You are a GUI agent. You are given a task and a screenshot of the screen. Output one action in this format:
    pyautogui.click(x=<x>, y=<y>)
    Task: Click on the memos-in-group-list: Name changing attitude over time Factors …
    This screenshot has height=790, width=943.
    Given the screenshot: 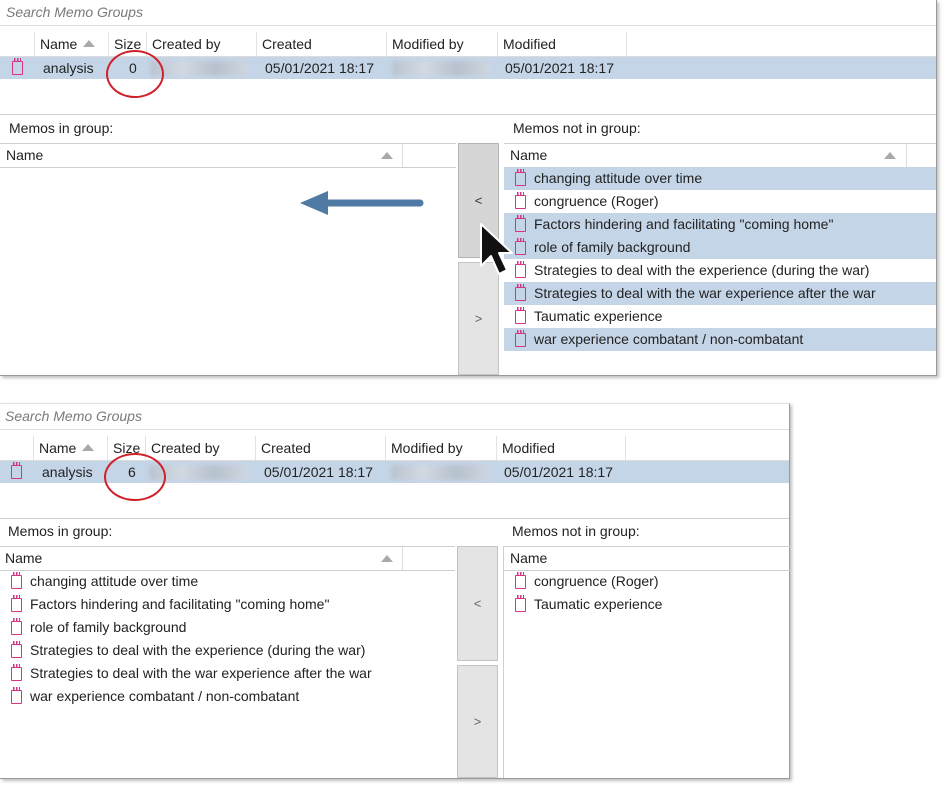 What is the action you would take?
    pyautogui.click(x=227, y=662)
    